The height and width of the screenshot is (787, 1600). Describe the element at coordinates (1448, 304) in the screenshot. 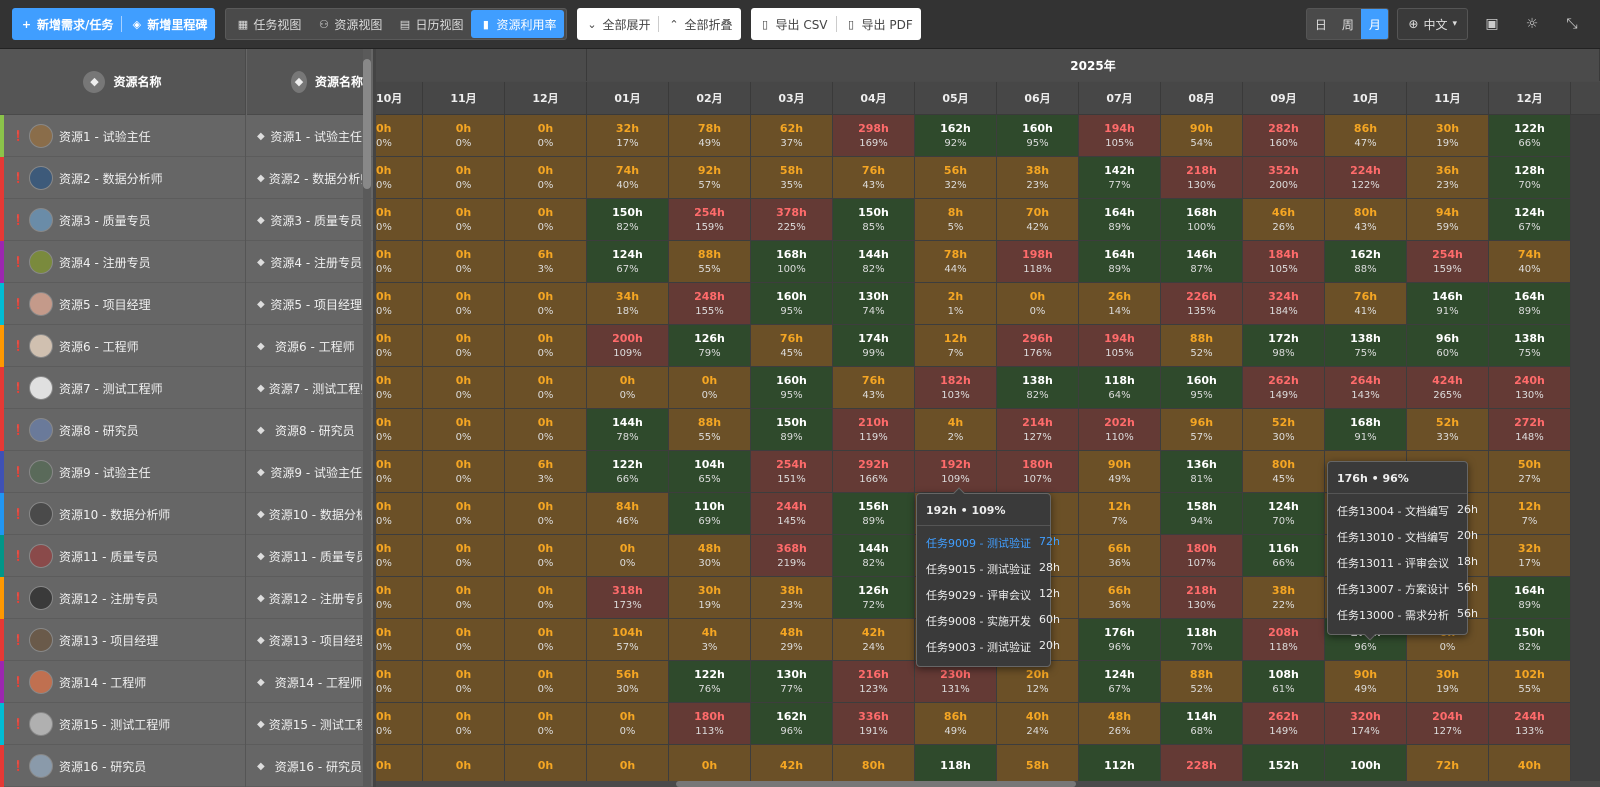

I see `utilization-cell: 146h 91%` at that location.